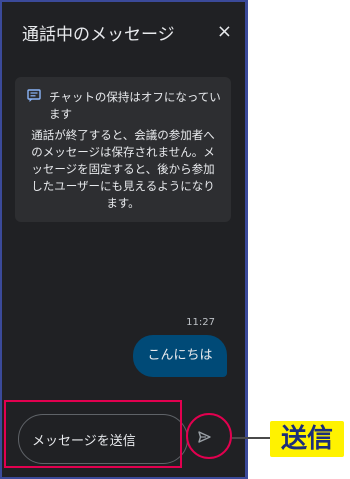  I want to click on send-callout-label: 送信, so click(307, 439).